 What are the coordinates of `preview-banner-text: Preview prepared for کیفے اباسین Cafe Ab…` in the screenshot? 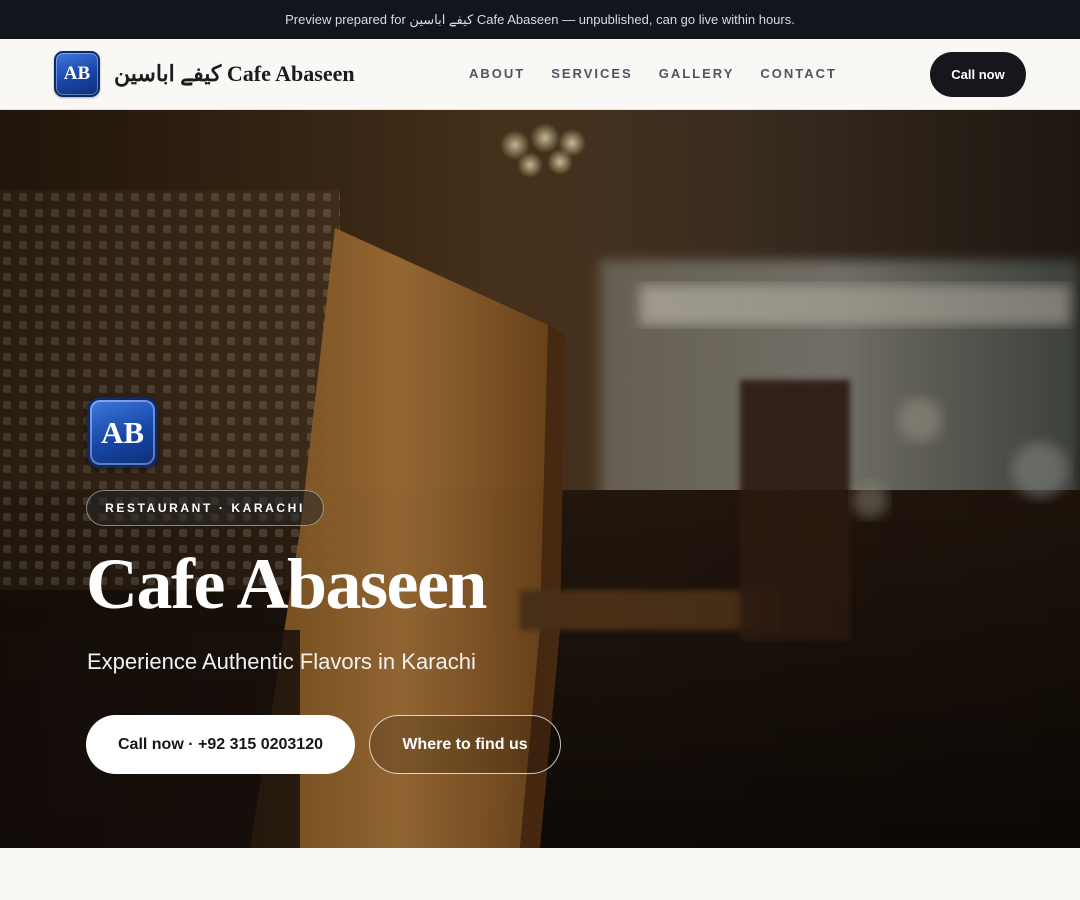 It's located at (540, 19).